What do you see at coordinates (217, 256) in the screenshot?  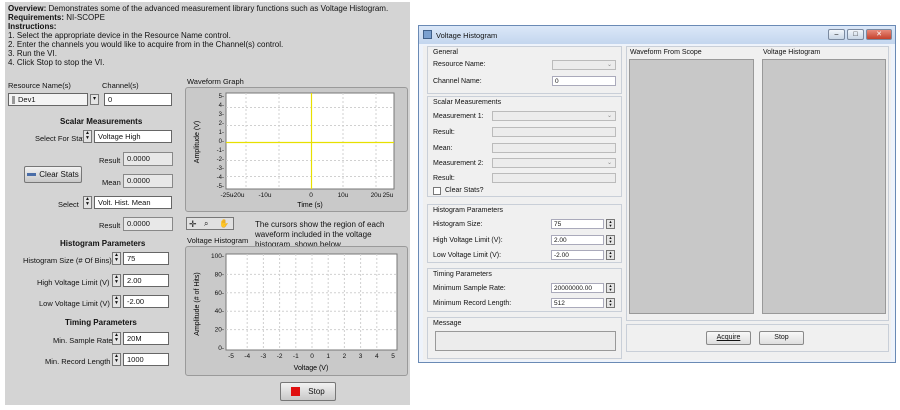 I see `histogram-y-tick: 100-` at bounding box center [217, 256].